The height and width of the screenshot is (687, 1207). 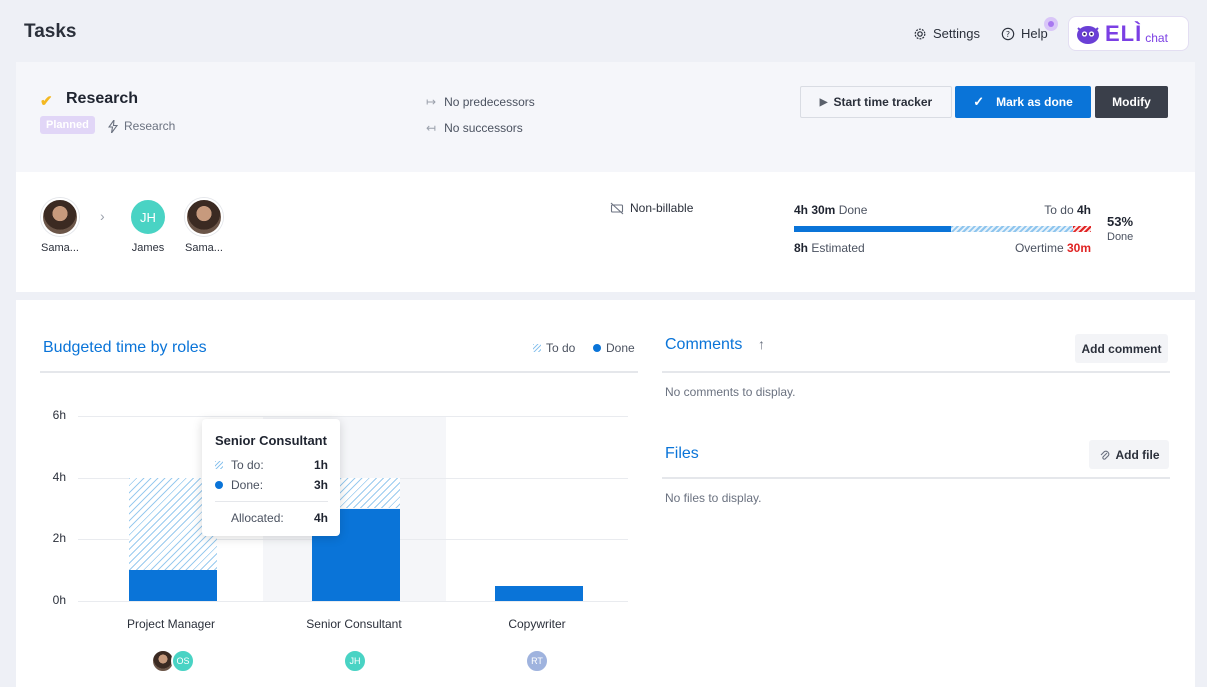 I want to click on notification-dot, so click(x=1051, y=24).